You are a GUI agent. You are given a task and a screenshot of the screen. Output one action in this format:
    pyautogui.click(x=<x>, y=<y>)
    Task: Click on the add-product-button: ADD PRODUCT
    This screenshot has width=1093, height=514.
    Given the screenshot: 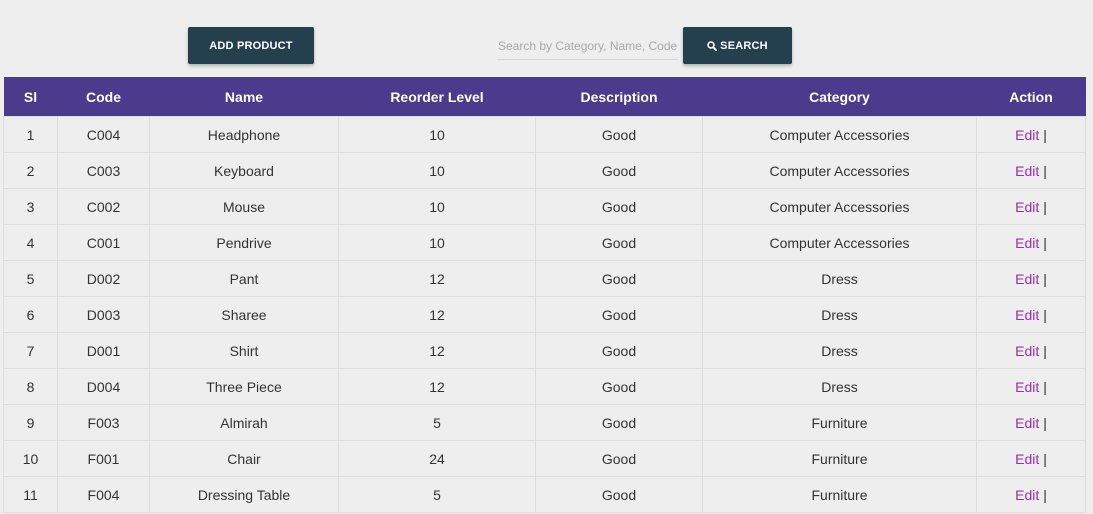 What is the action you would take?
    pyautogui.click(x=251, y=45)
    